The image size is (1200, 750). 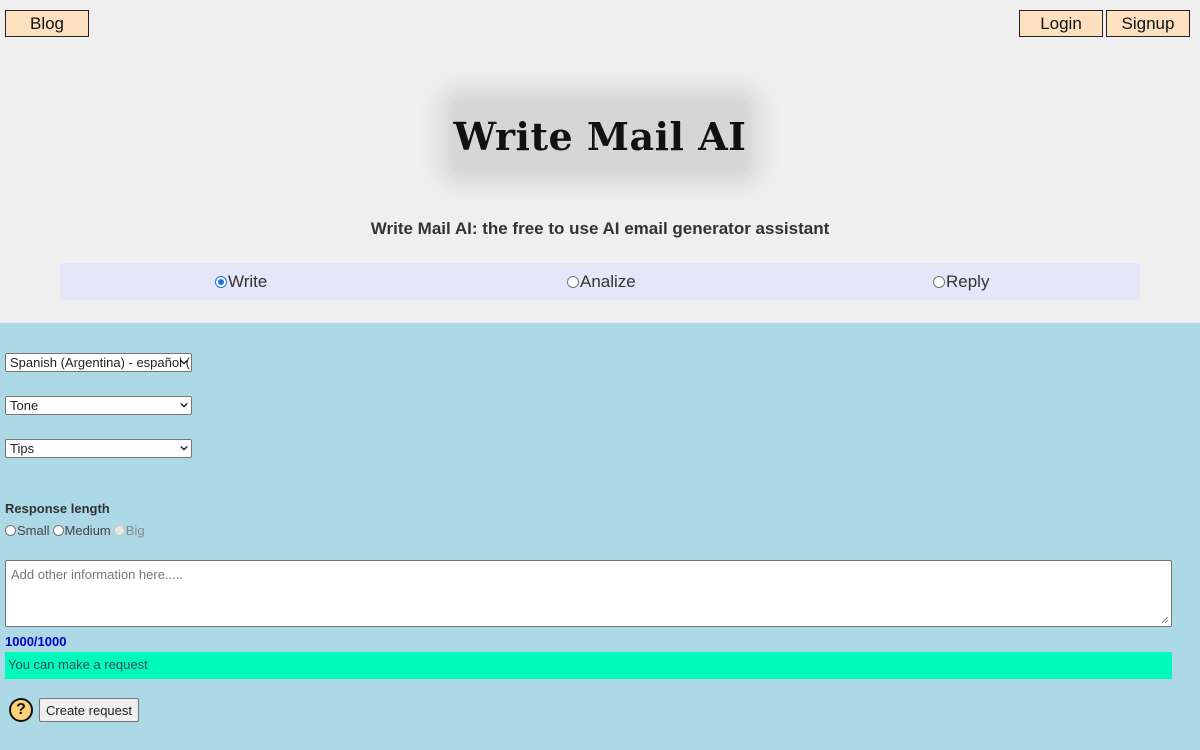 What do you see at coordinates (47, 23) in the screenshot?
I see `blog-button: Blog` at bounding box center [47, 23].